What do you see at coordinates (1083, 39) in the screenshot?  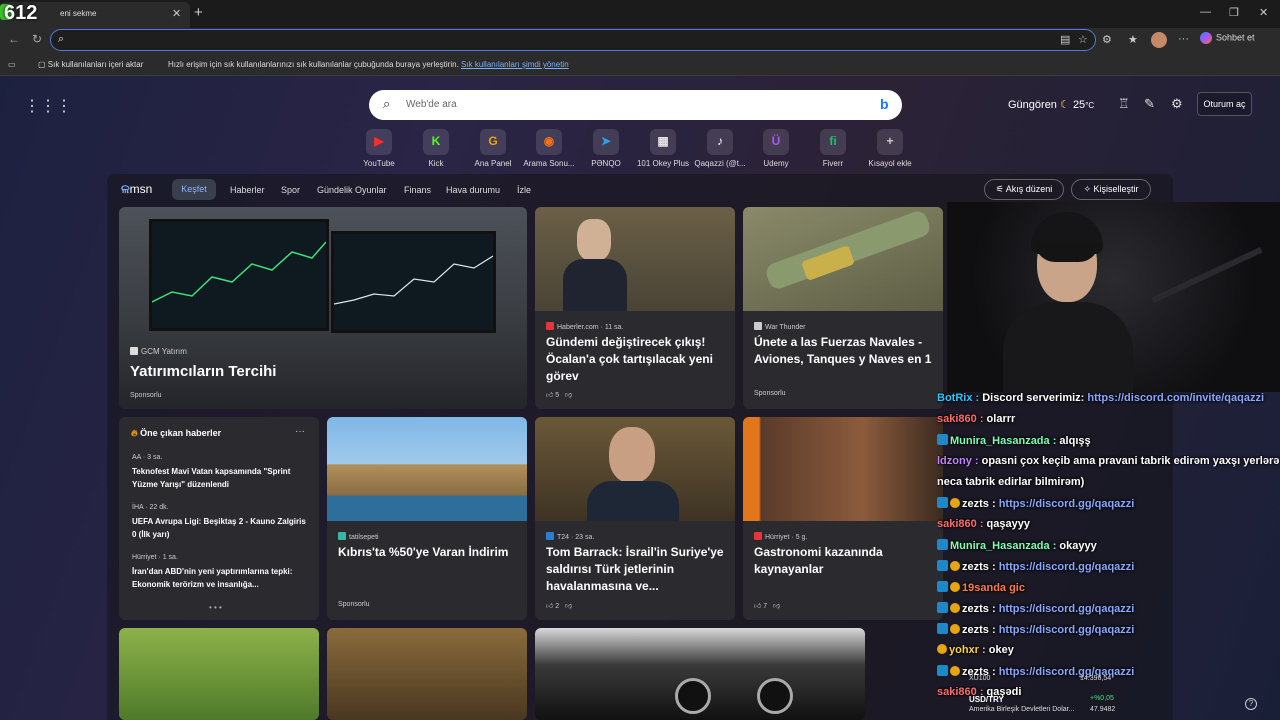 I see `favorite-star-icon: ☆` at bounding box center [1083, 39].